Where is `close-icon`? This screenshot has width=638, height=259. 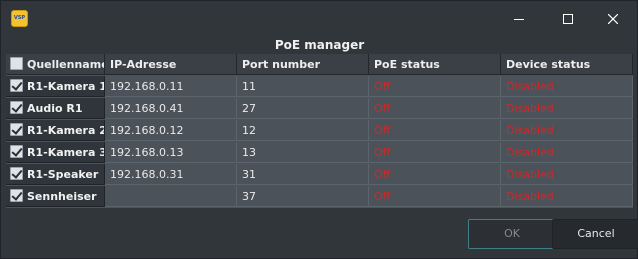 close-icon is located at coordinates (613, 19).